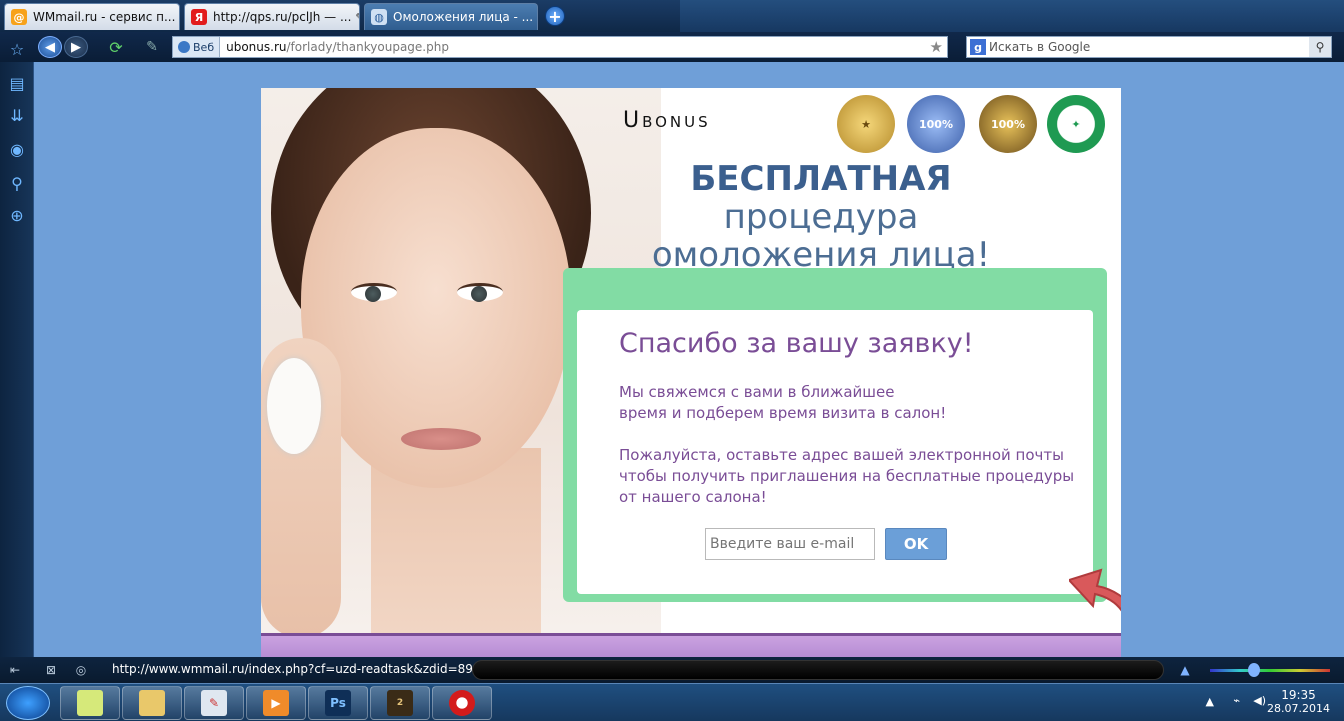 The image size is (1344, 721). I want to click on taskbar-photoshop: Ps, so click(338, 703).